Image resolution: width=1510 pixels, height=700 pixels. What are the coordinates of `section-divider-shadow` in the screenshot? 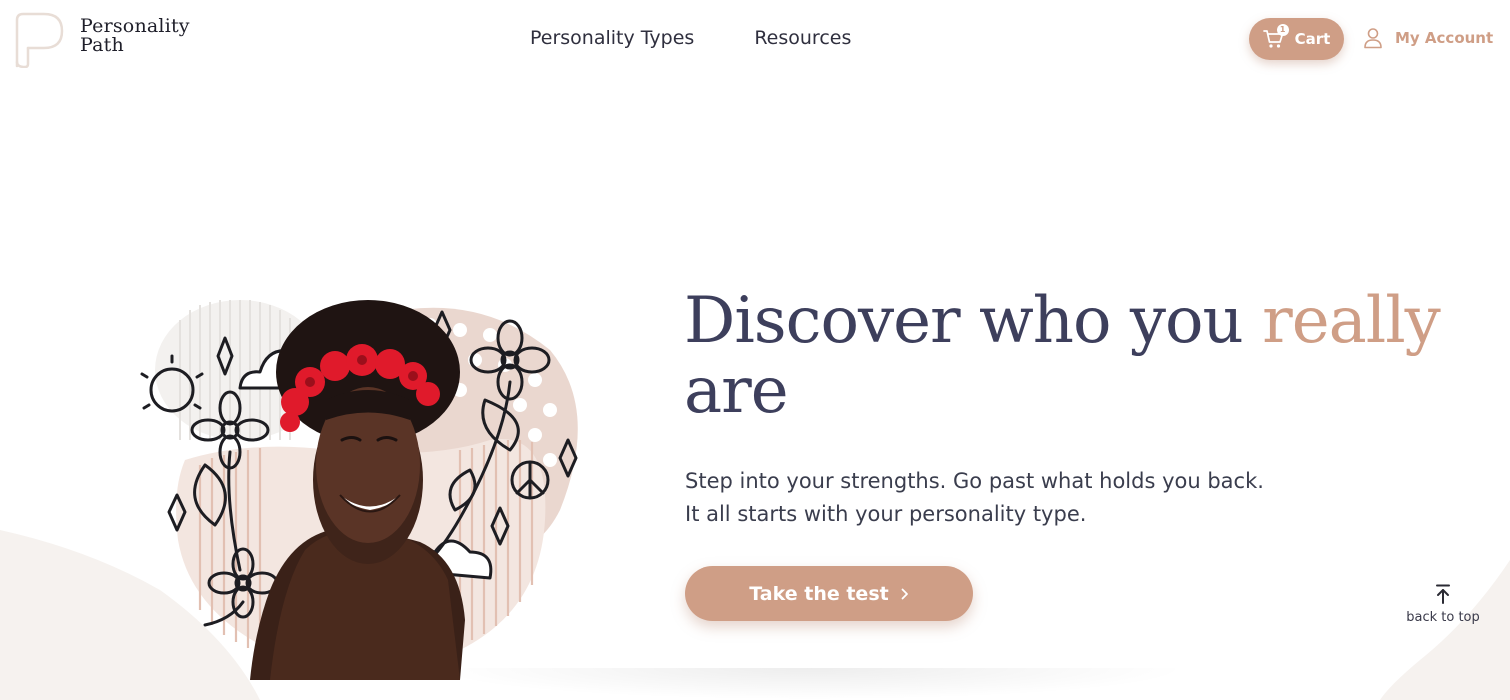 It's located at (810, 684).